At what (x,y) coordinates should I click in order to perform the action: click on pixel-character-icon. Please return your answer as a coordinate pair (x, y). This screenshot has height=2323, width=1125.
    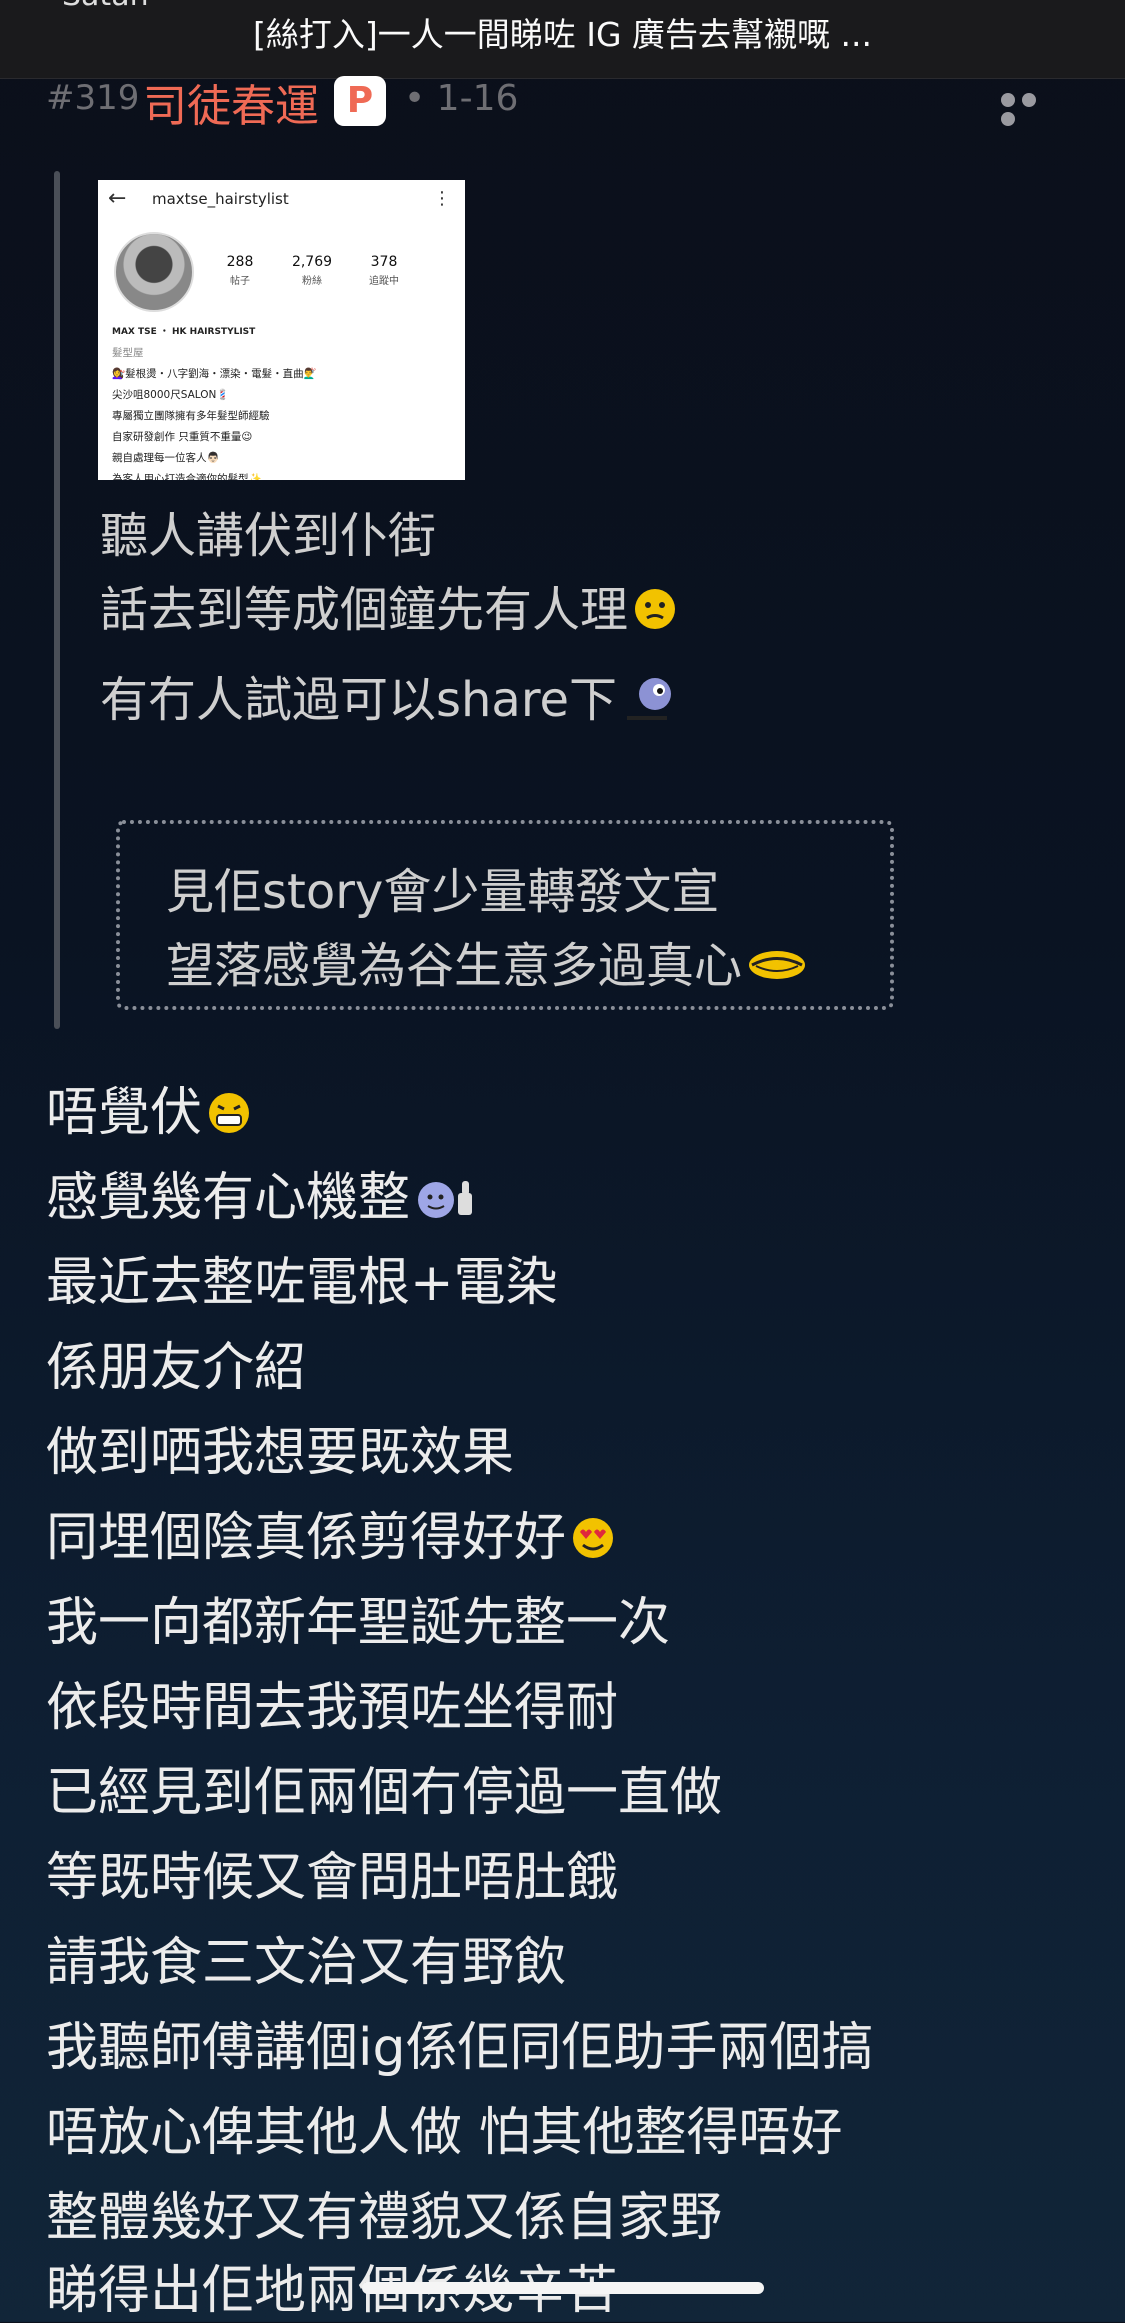
    Looking at the image, I should click on (649, 699).